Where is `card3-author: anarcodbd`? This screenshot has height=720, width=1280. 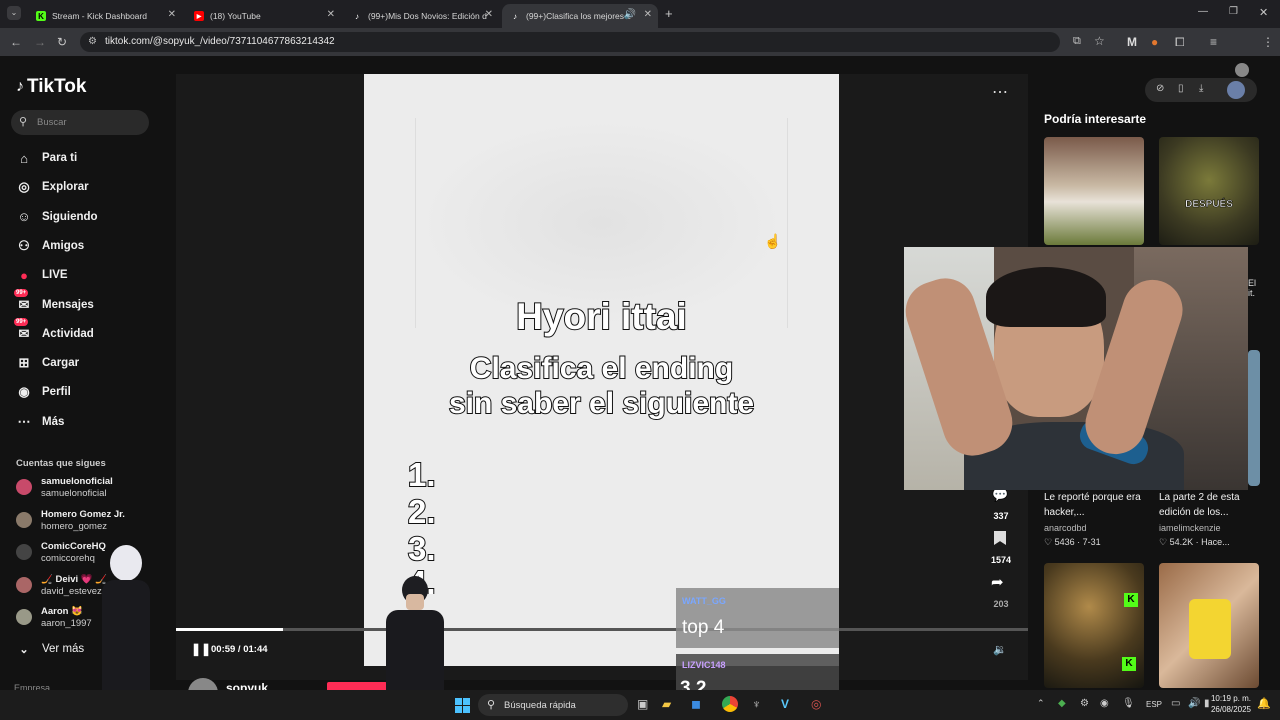 card3-author: anarcodbd is located at coordinates (1065, 528).